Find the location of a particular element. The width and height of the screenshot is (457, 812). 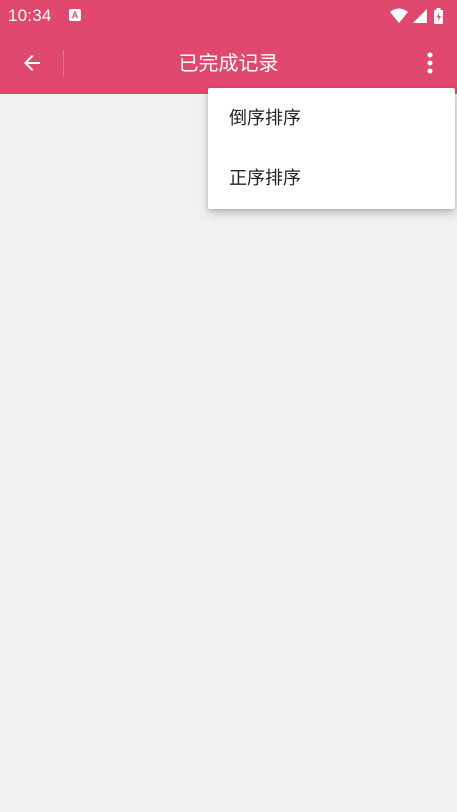

status-time: 10:34 is located at coordinates (30, 15).